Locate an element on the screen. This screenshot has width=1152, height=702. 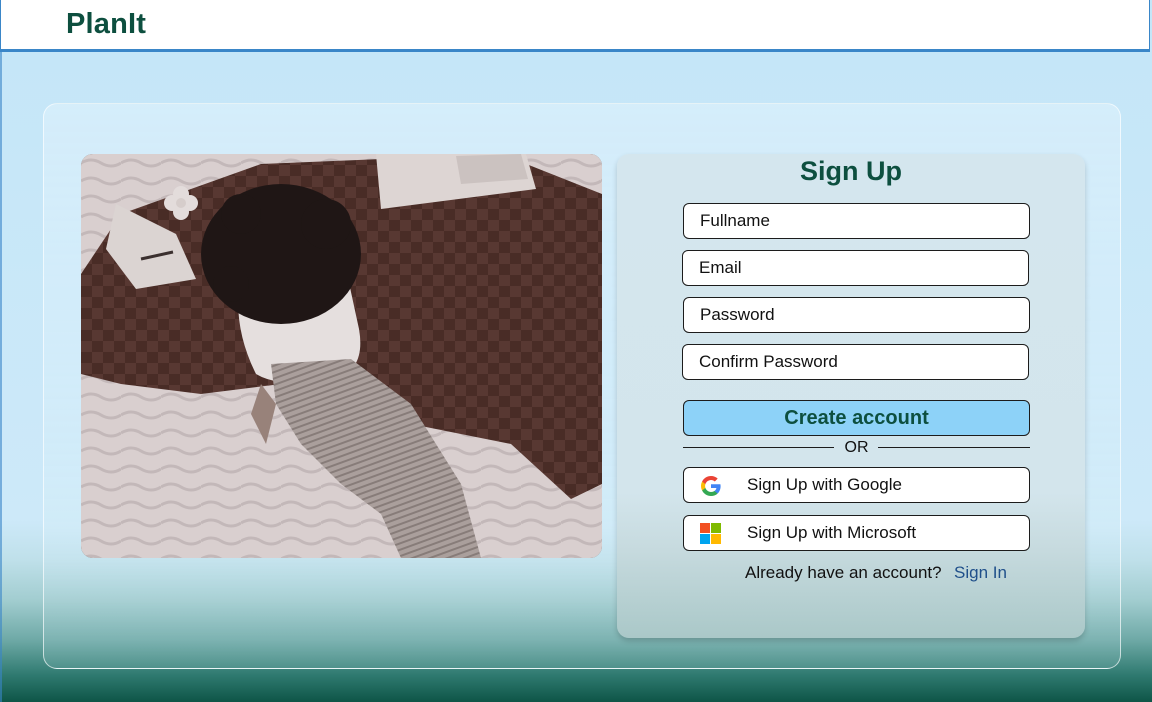
window-edge is located at coordinates (1, 377).